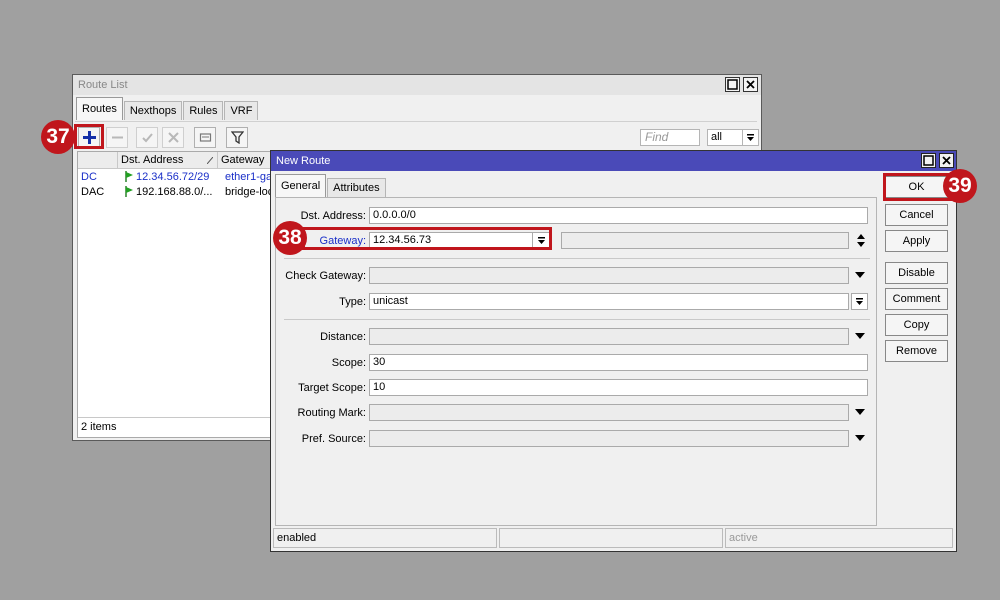 The width and height of the screenshot is (1000, 600). Describe the element at coordinates (609, 336) in the screenshot. I see `distance-select` at that location.